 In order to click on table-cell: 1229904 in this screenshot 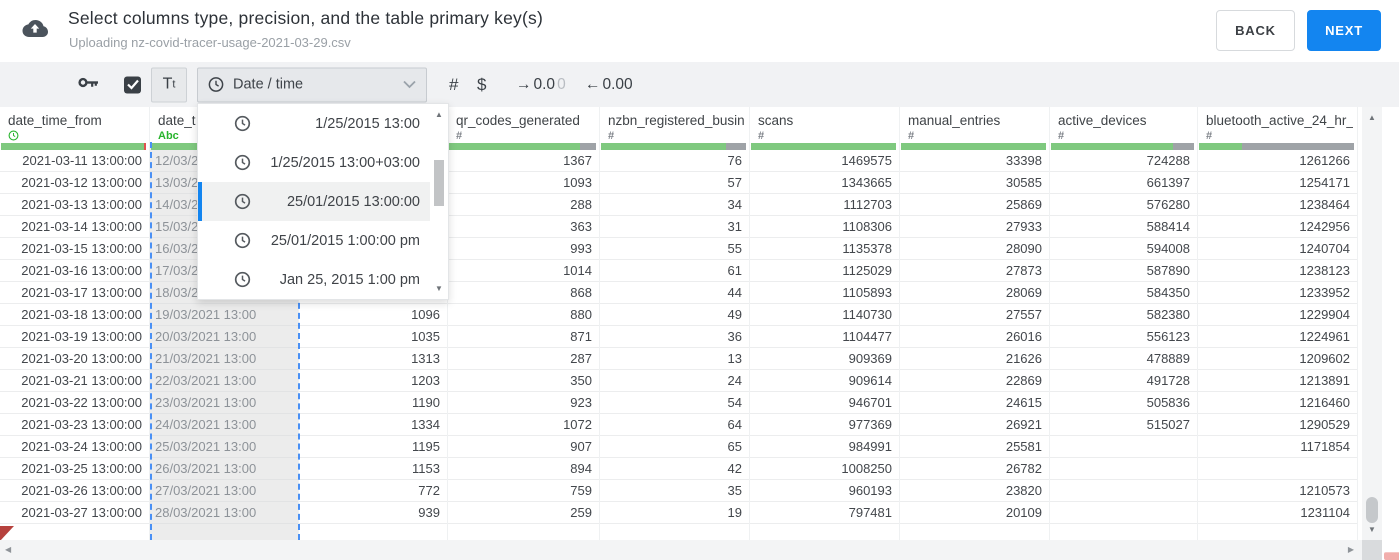, I will do `click(1277, 315)`.